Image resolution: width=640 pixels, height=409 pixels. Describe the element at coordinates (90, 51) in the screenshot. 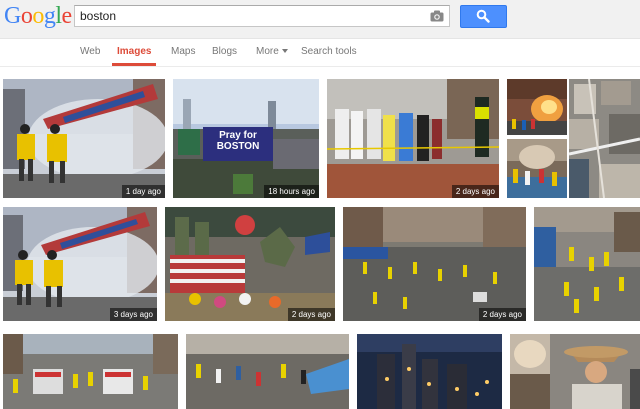

I see `tab-web: Web` at that location.